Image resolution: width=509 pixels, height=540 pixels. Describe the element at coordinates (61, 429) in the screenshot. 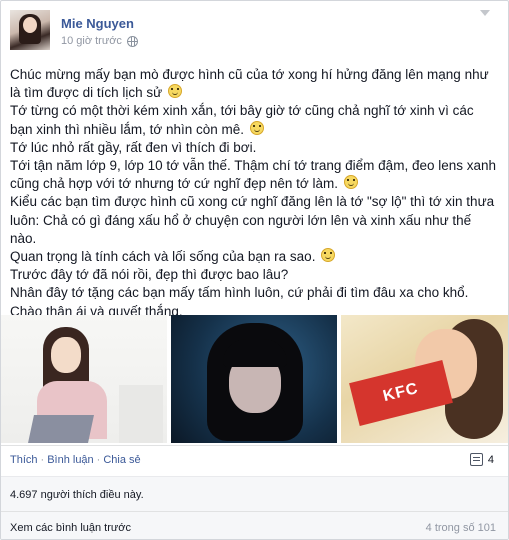

I see `photo-magazine` at that location.